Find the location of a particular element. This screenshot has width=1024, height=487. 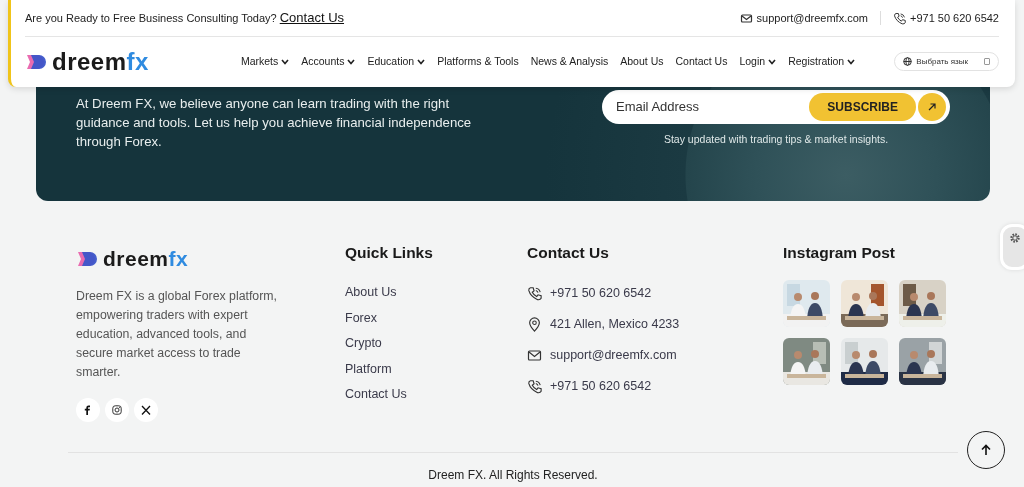

footer-link: About Us is located at coordinates (436, 292).